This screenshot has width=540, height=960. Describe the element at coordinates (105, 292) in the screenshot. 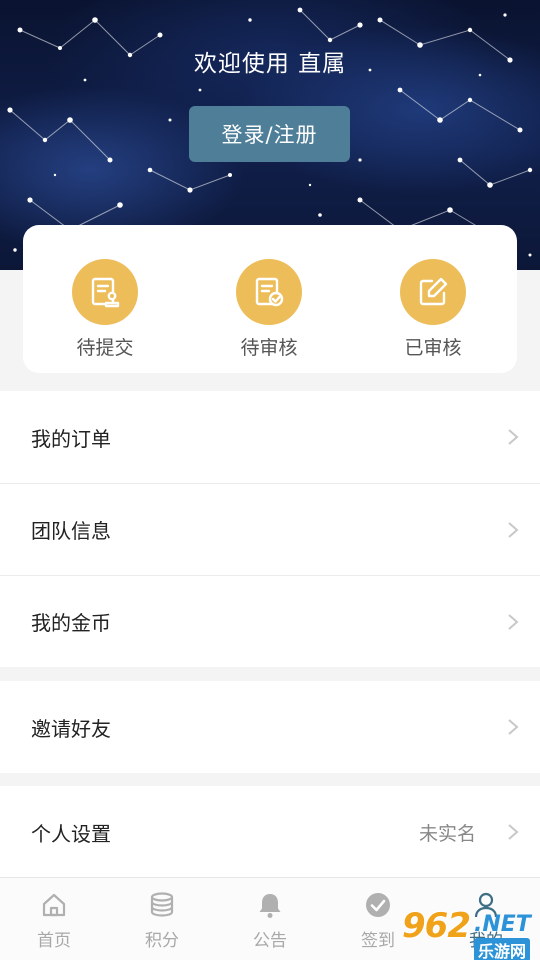

I see `document-stamp-icon` at that location.